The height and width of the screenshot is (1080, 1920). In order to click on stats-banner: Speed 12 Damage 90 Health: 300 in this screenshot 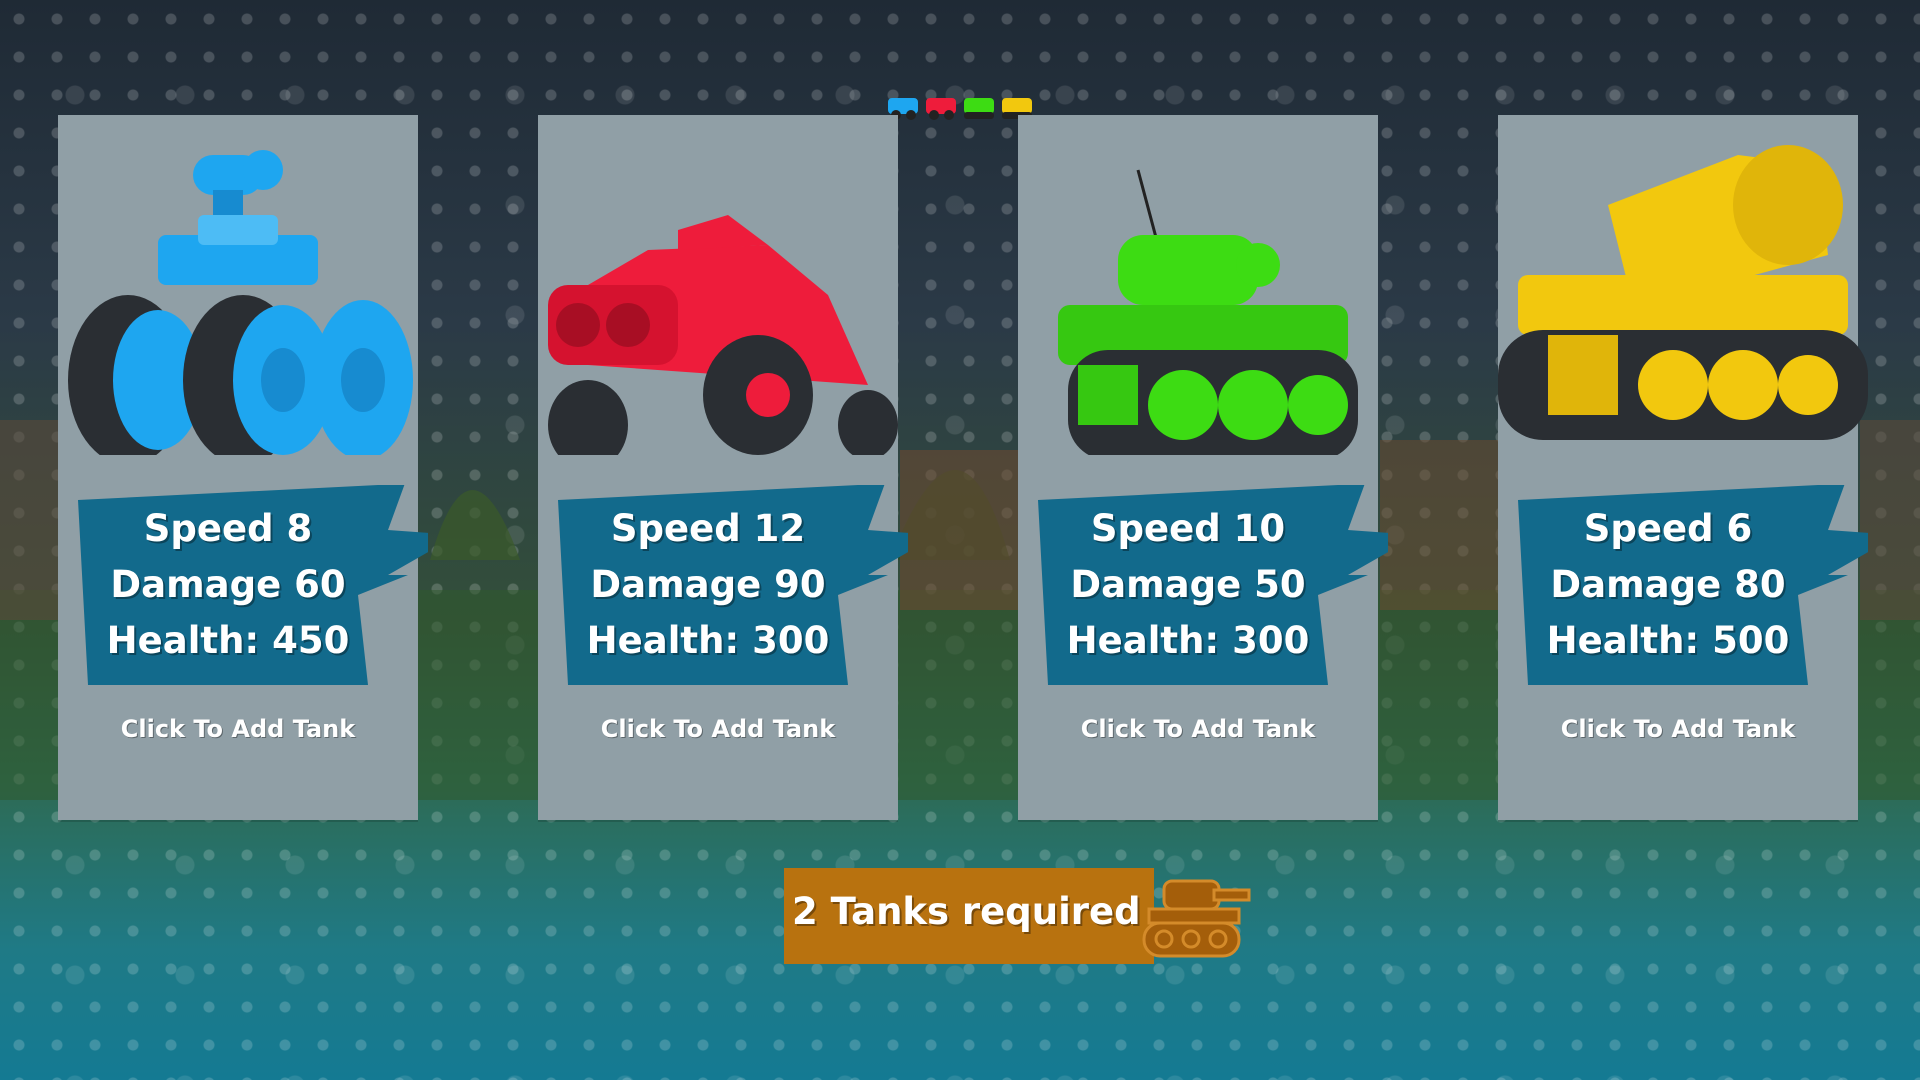, I will do `click(733, 590)`.